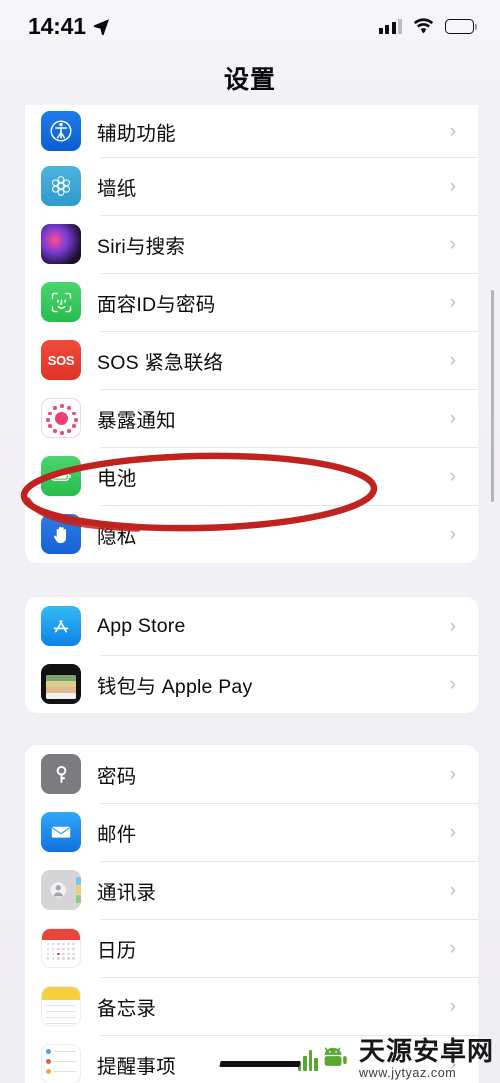 The image size is (500, 1083). What do you see at coordinates (117, 950) in the screenshot?
I see `sidebar-item-label: 日历` at bounding box center [117, 950].